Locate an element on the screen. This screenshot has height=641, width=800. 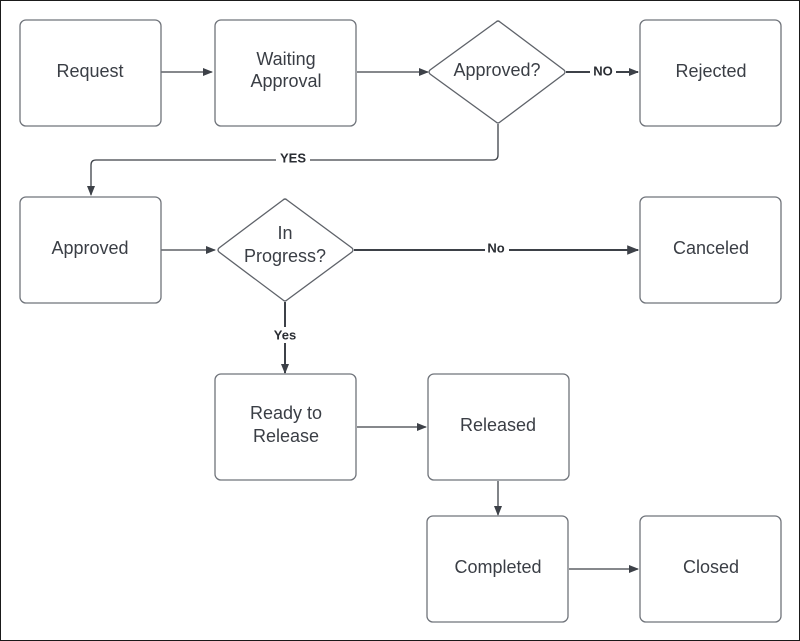
svg-text: Approval is located at coordinates (285, 81).